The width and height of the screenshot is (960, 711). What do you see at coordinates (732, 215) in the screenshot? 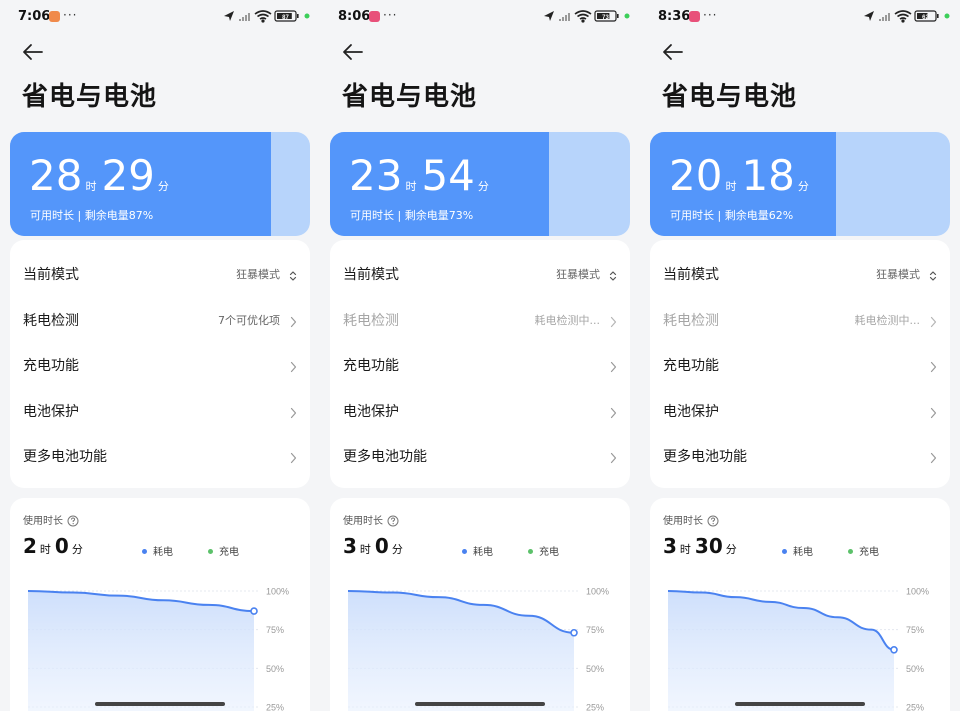
I see `battery-subtitle: 可用时长 | 剩余电量62%` at bounding box center [732, 215].